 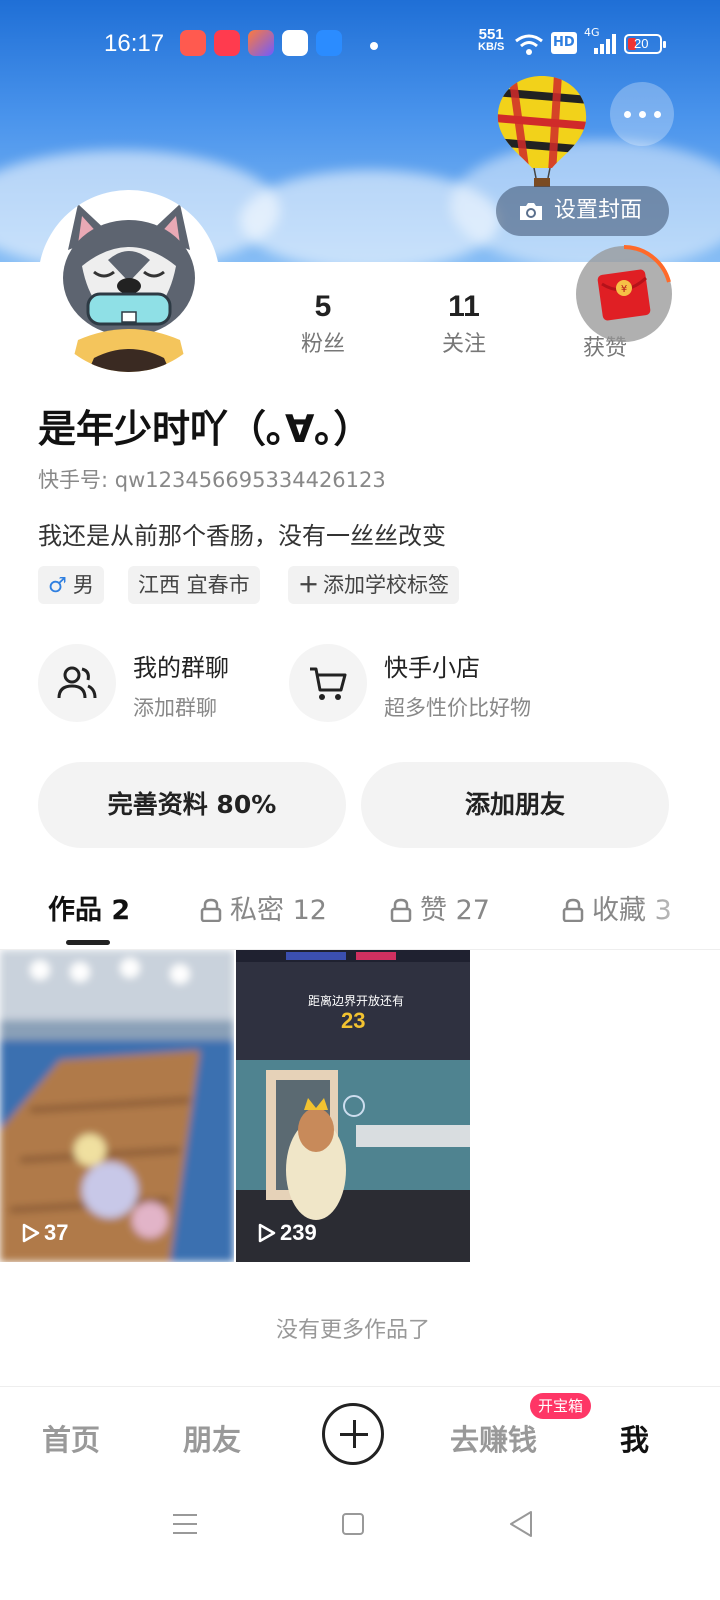 I want to click on more-options-button, so click(x=642, y=114).